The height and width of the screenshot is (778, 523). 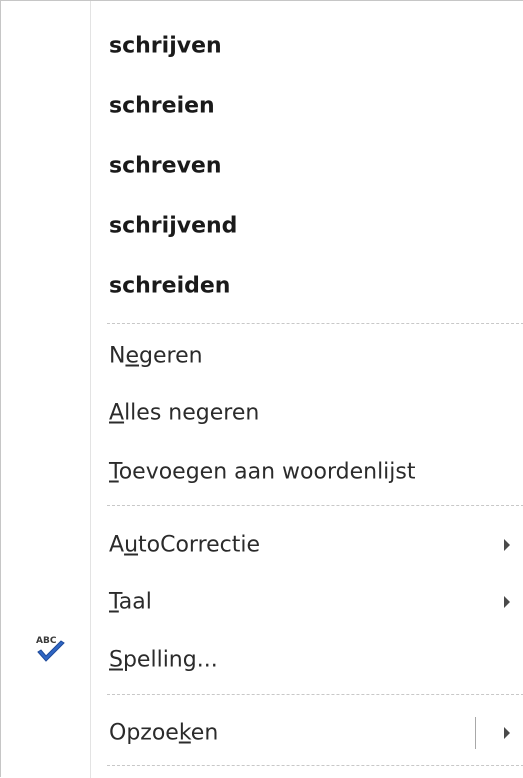 What do you see at coordinates (192, 413) in the screenshot?
I see `label-part: lles negeren` at bounding box center [192, 413].